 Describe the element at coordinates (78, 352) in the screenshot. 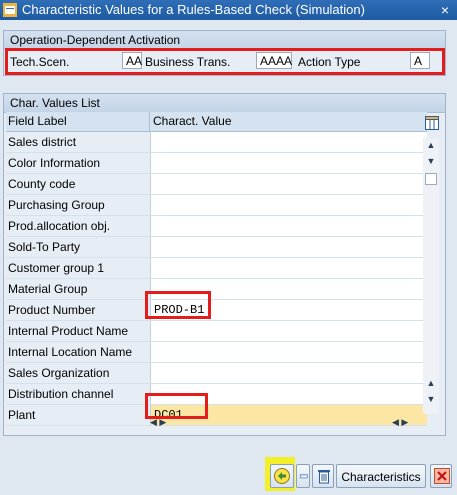

I see `row-label: Internal Location Name` at that location.